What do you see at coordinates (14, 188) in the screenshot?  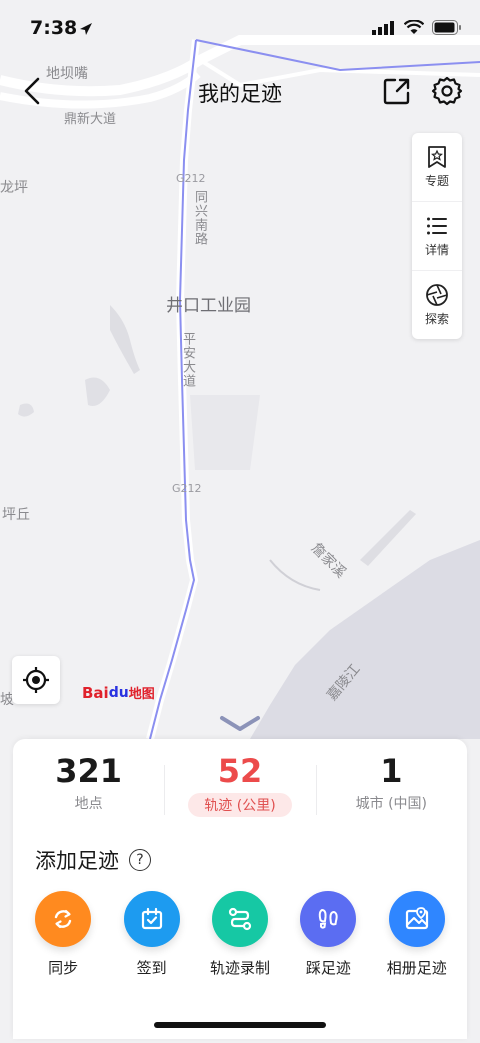 I see `map-label: 龙坪` at bounding box center [14, 188].